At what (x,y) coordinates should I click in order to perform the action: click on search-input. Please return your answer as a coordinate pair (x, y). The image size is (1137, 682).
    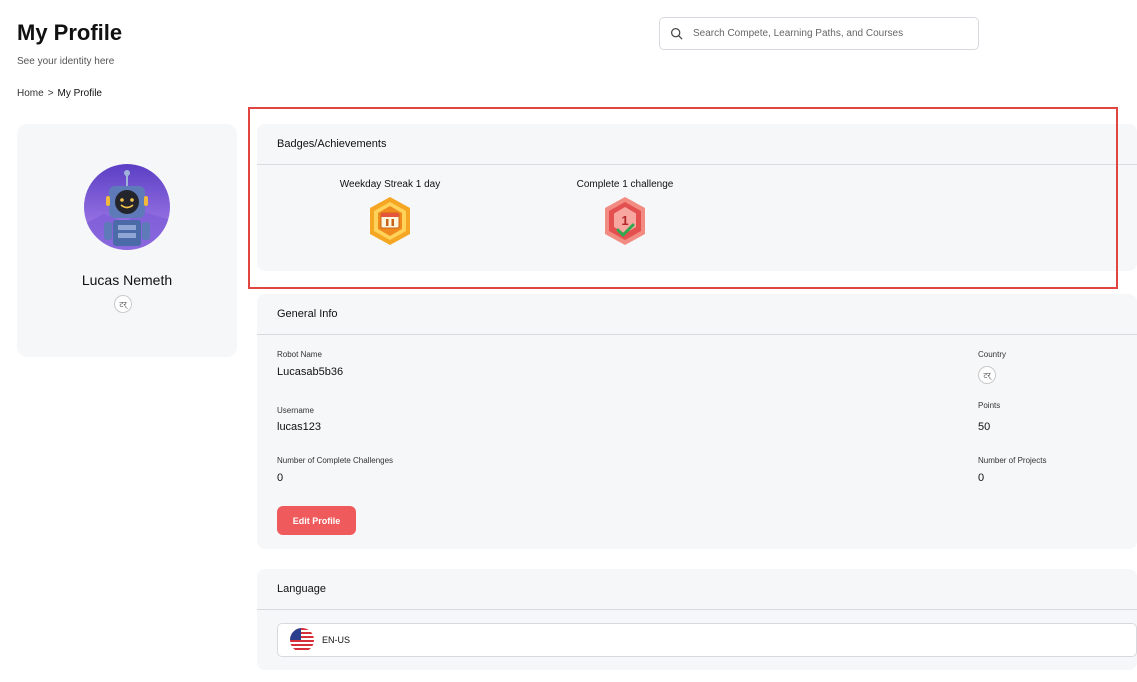
    Looking at the image, I should click on (833, 33).